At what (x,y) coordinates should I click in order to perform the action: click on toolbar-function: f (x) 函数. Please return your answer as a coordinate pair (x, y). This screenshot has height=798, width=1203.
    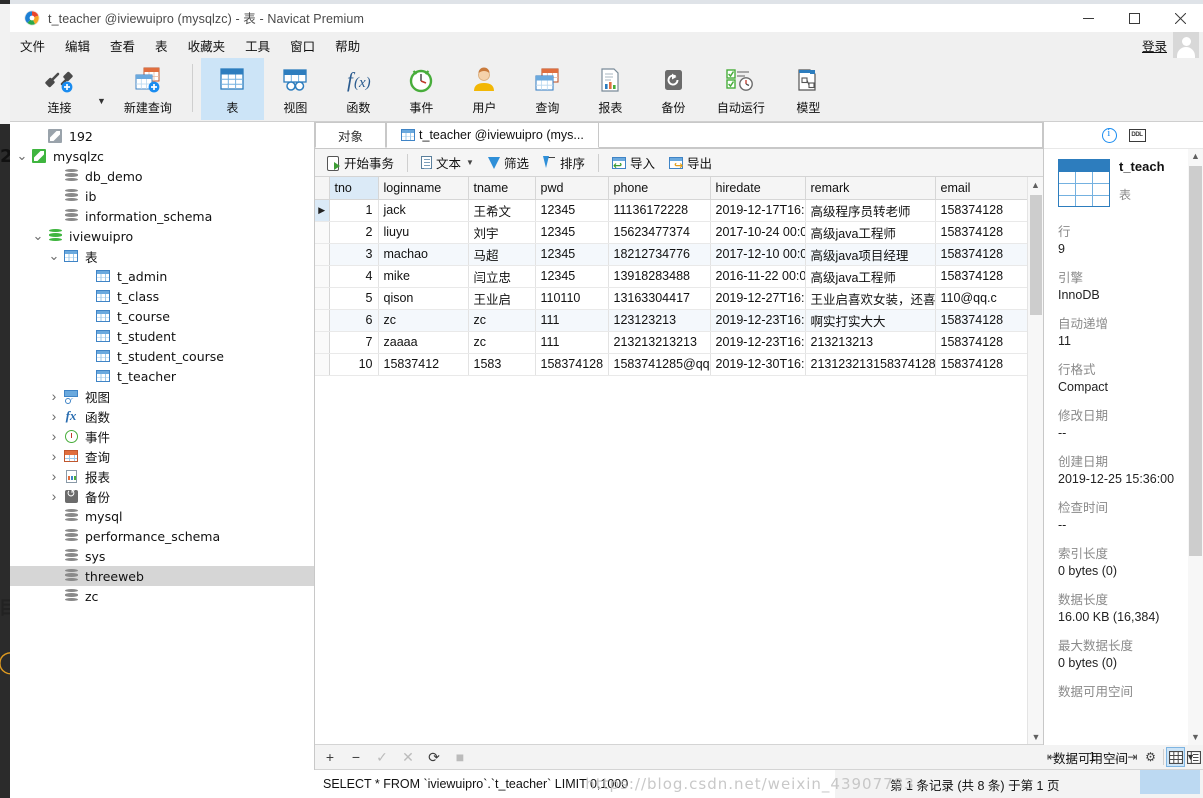
    Looking at the image, I should click on (358, 89).